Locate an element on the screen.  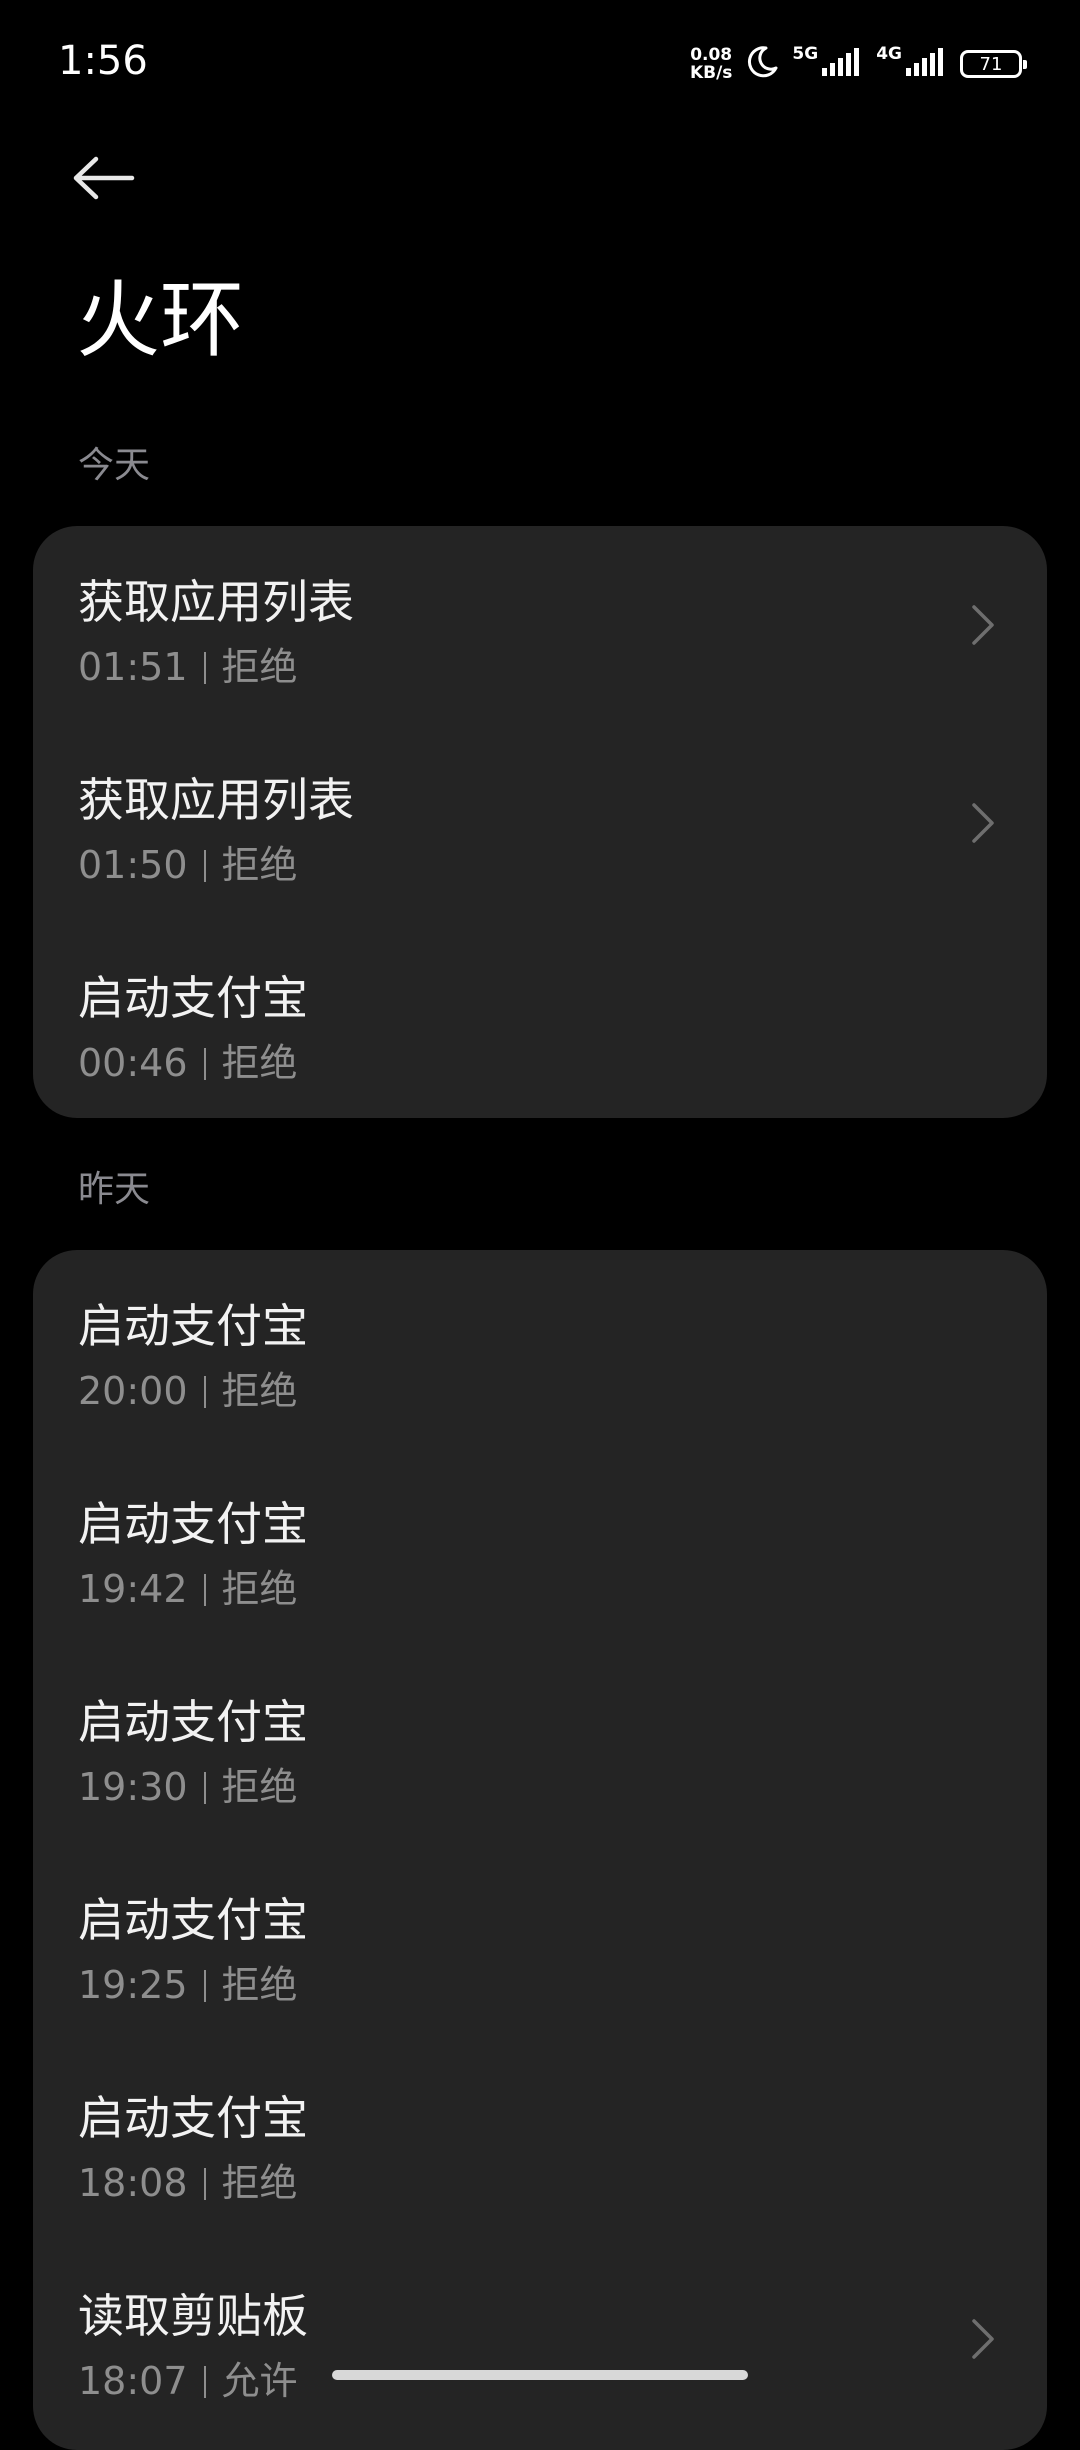
back-button is located at coordinates (110, 180).